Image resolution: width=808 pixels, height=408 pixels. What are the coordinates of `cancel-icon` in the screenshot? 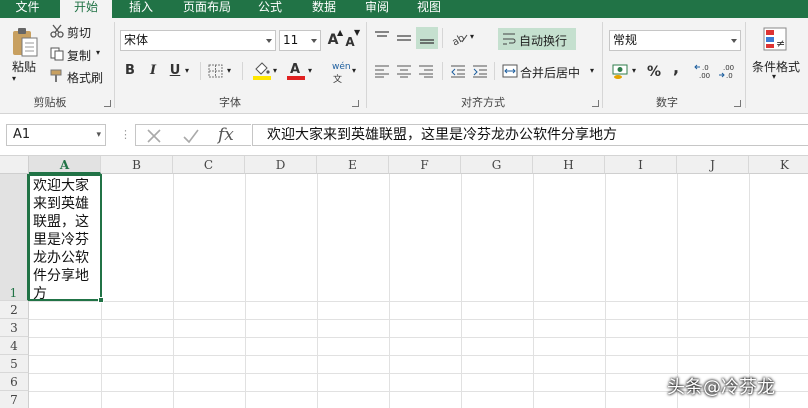 It's located at (154, 136).